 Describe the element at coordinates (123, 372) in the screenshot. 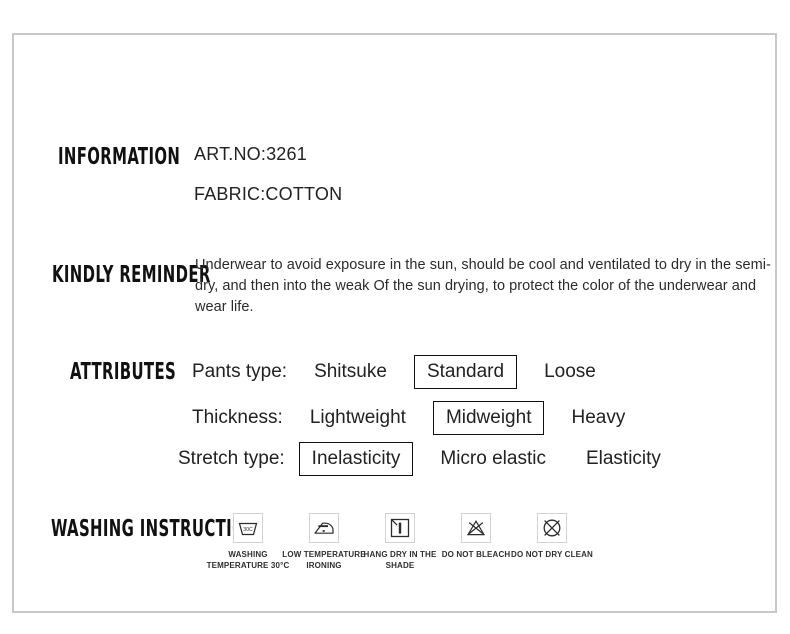

I see `section-heading-attributes: ATTRIBUTES` at that location.